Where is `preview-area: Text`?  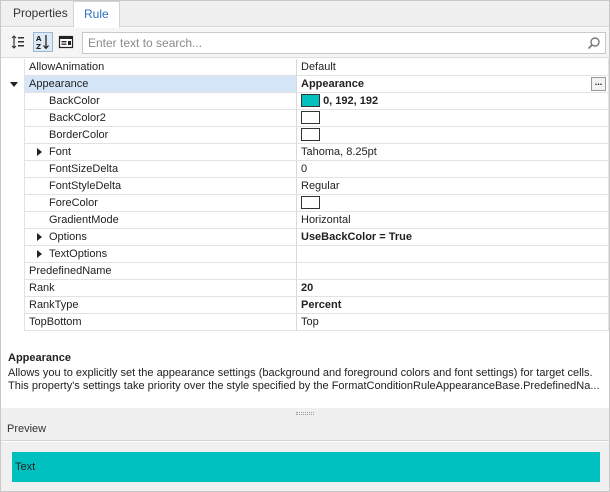 preview-area: Text is located at coordinates (305, 466).